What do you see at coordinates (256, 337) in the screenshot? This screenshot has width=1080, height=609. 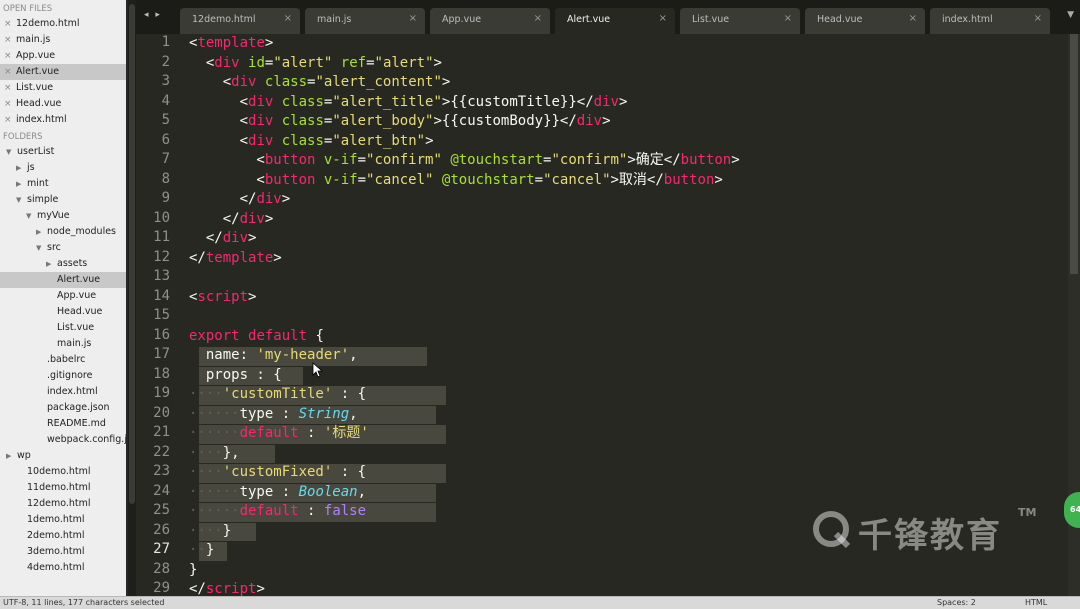 I see `code-line: export default {` at bounding box center [256, 337].